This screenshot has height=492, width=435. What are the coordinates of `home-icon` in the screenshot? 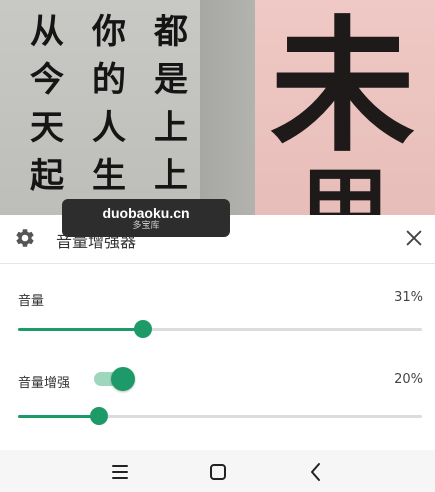 It's located at (218, 472).